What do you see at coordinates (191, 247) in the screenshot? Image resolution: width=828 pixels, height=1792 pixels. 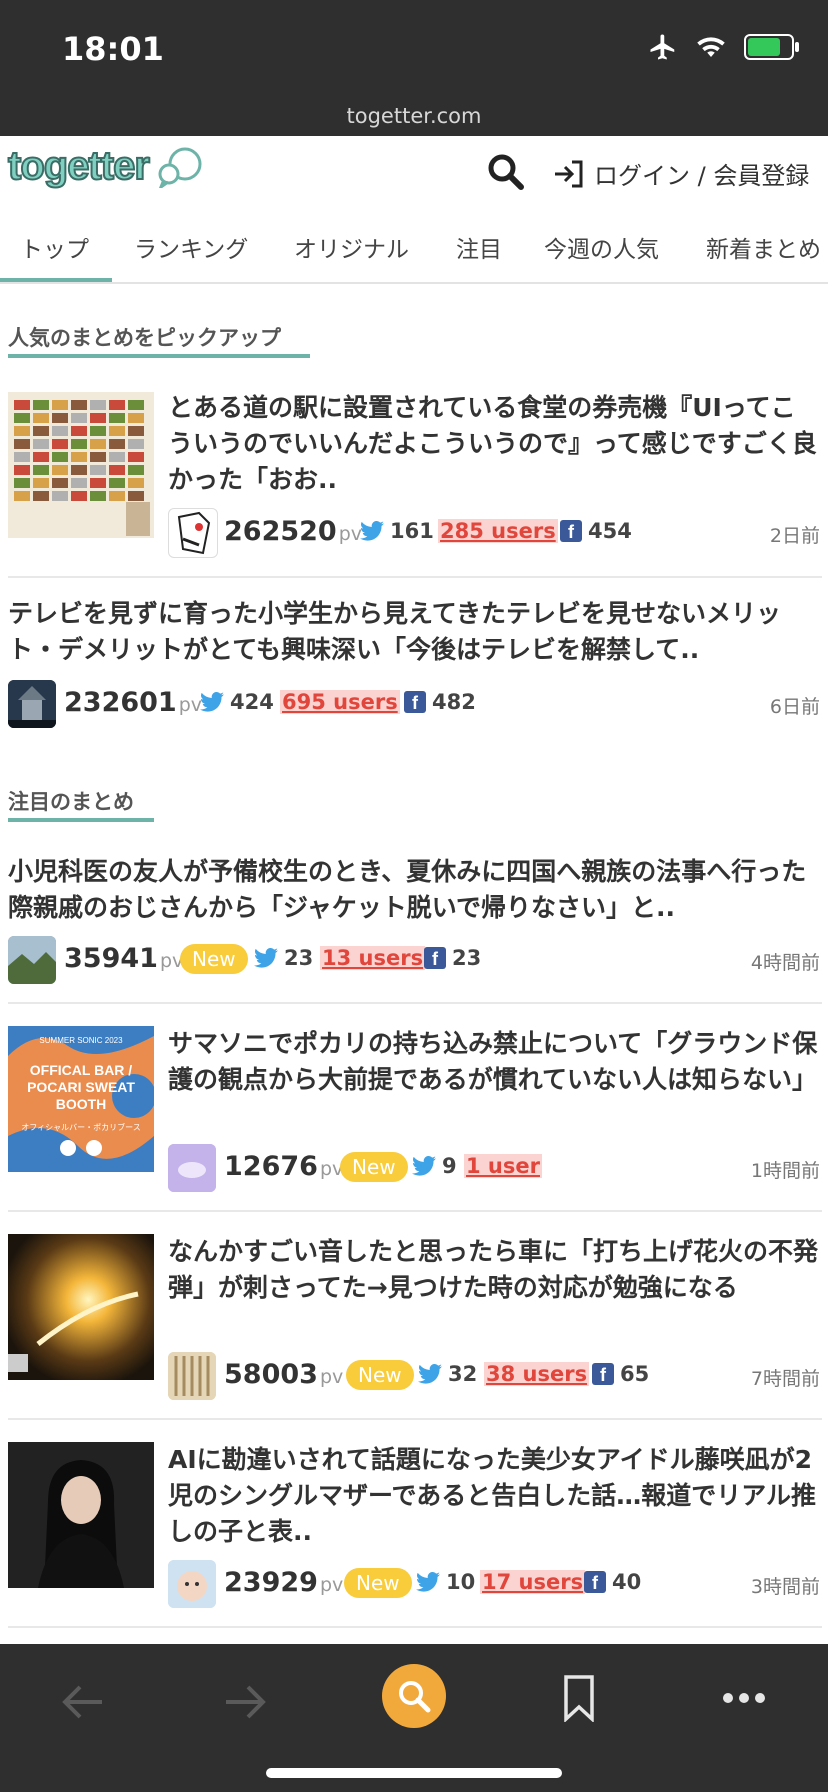 I see `tab-ranking: ランキング` at bounding box center [191, 247].